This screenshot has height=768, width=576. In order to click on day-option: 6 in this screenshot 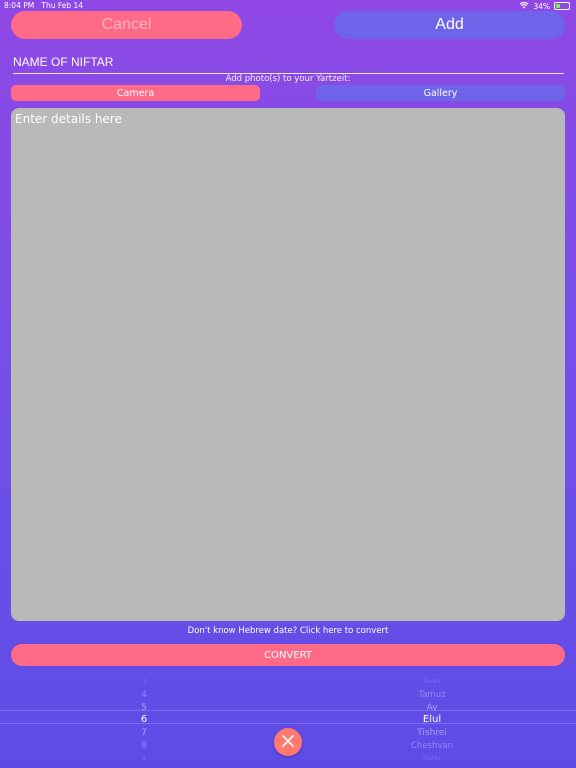, I will do `click(144, 720)`.